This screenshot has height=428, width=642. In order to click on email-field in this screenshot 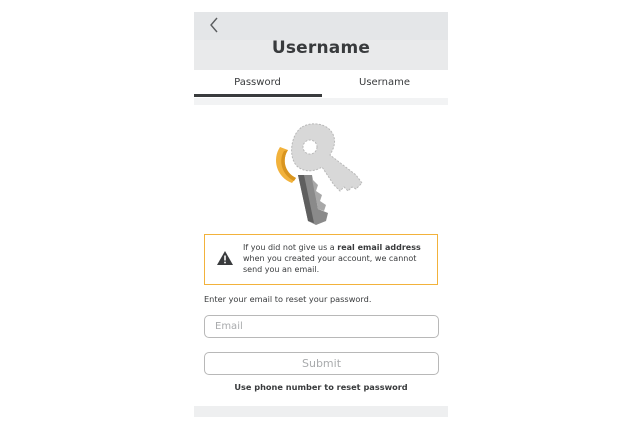, I will do `click(321, 326)`.